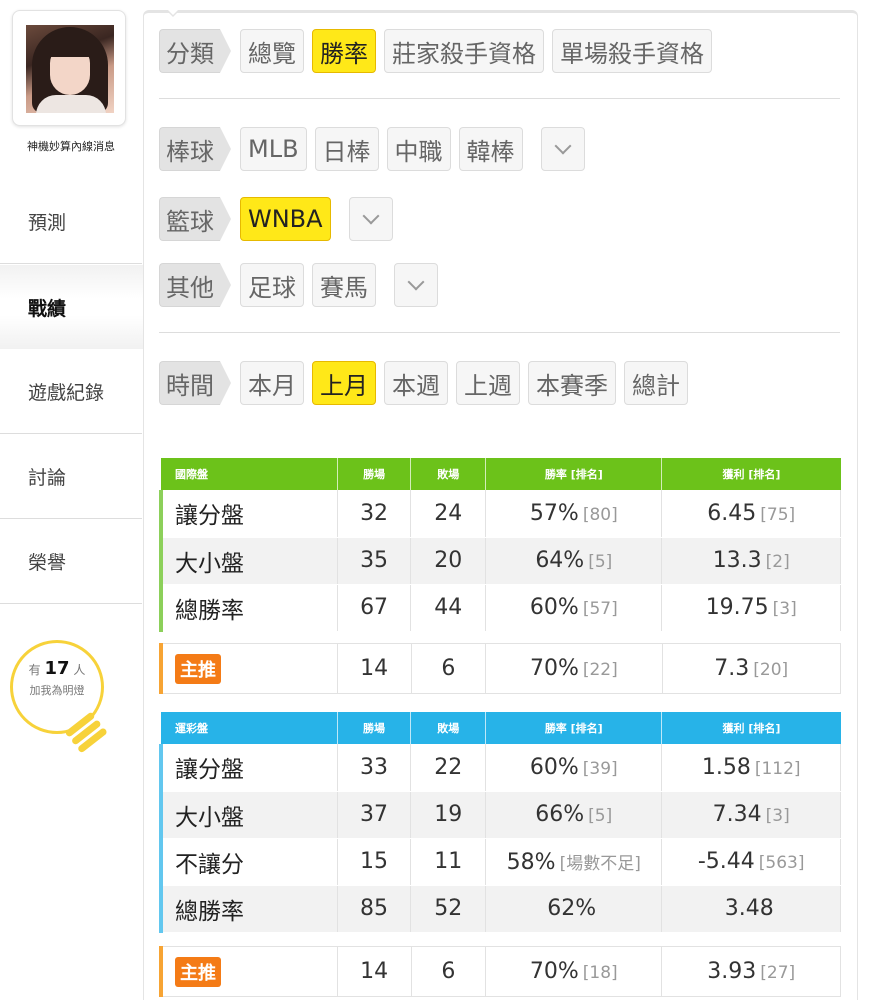 The width and height of the screenshot is (884, 1000). Describe the element at coordinates (248, 815) in the screenshot. I see `row-name: 大小盤` at that location.